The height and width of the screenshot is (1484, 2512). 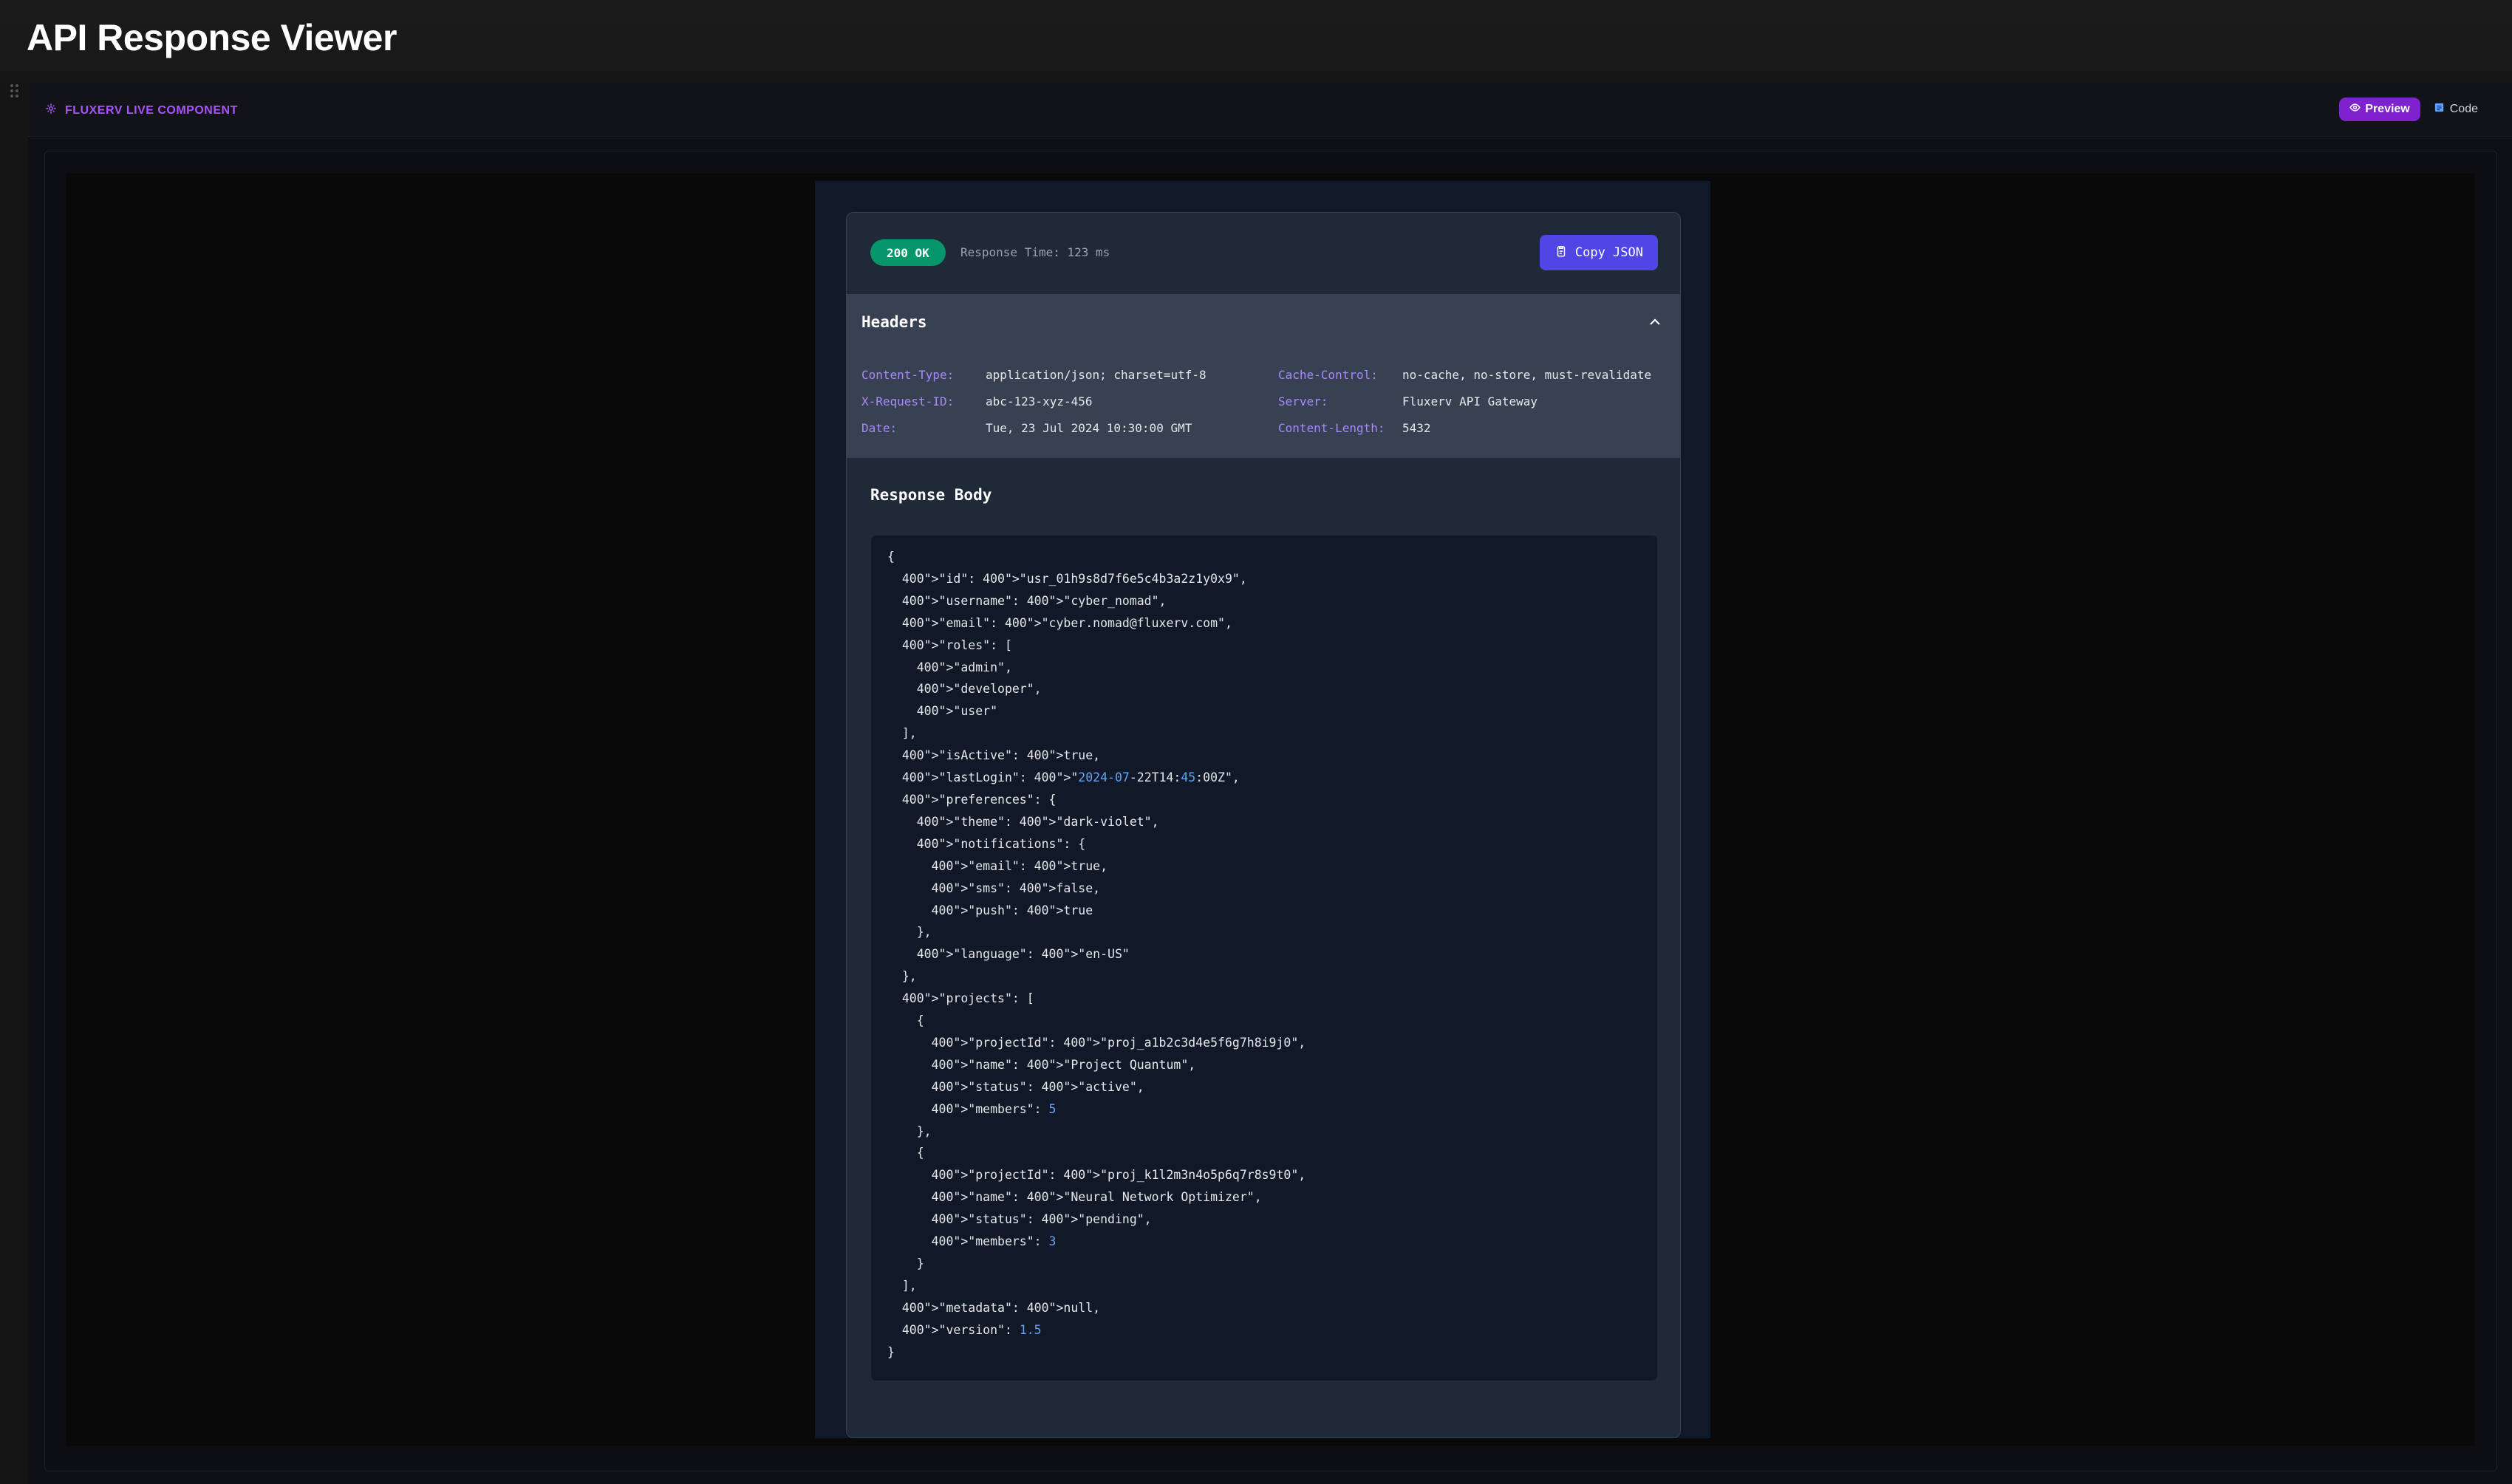 I want to click on header-value: application/json; charset=utf-8, so click(x=1096, y=375).